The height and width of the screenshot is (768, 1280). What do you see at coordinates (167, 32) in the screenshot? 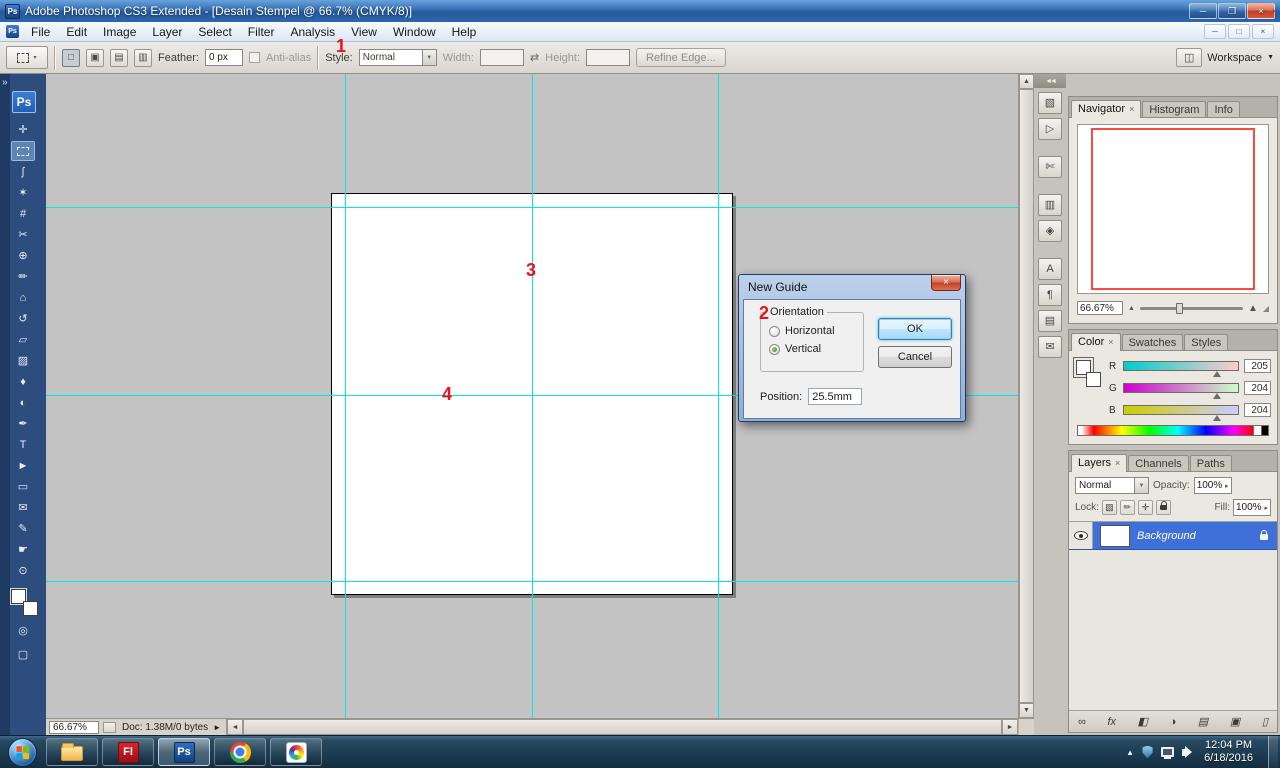
I see `menu-layer: Layer` at bounding box center [167, 32].